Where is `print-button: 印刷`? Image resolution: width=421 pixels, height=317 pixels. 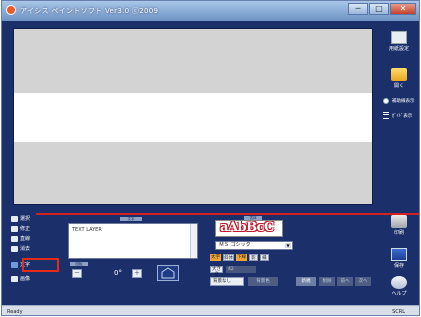 print-button: 印刷 is located at coordinates (399, 225).